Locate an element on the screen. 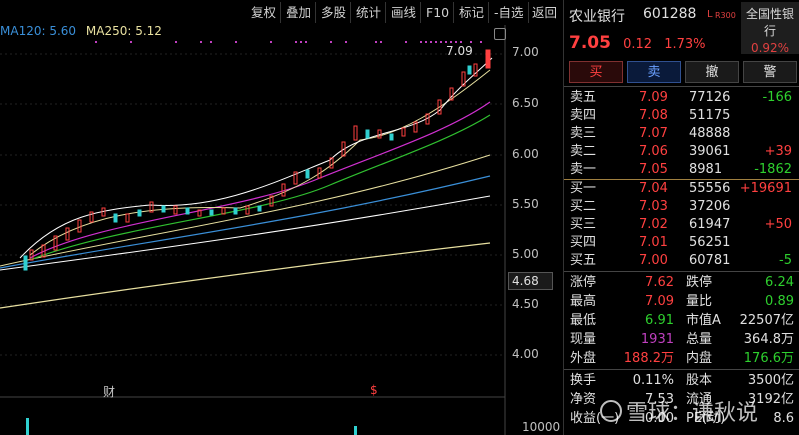 The height and width of the screenshot is (435, 799). ask-row-5: 卖五 7.09 77126 -166 is located at coordinates (681, 98).